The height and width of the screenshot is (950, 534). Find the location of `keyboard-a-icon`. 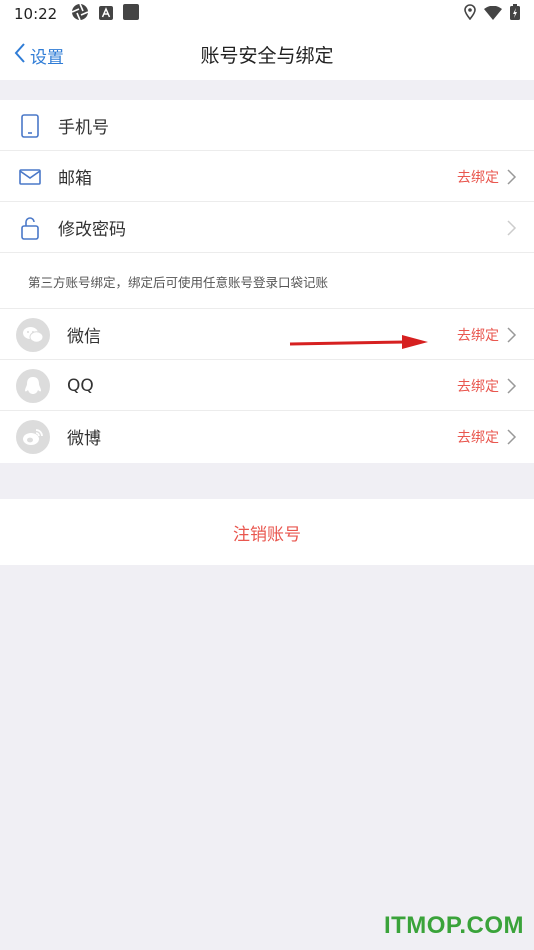

keyboard-a-icon is located at coordinates (106, 14).